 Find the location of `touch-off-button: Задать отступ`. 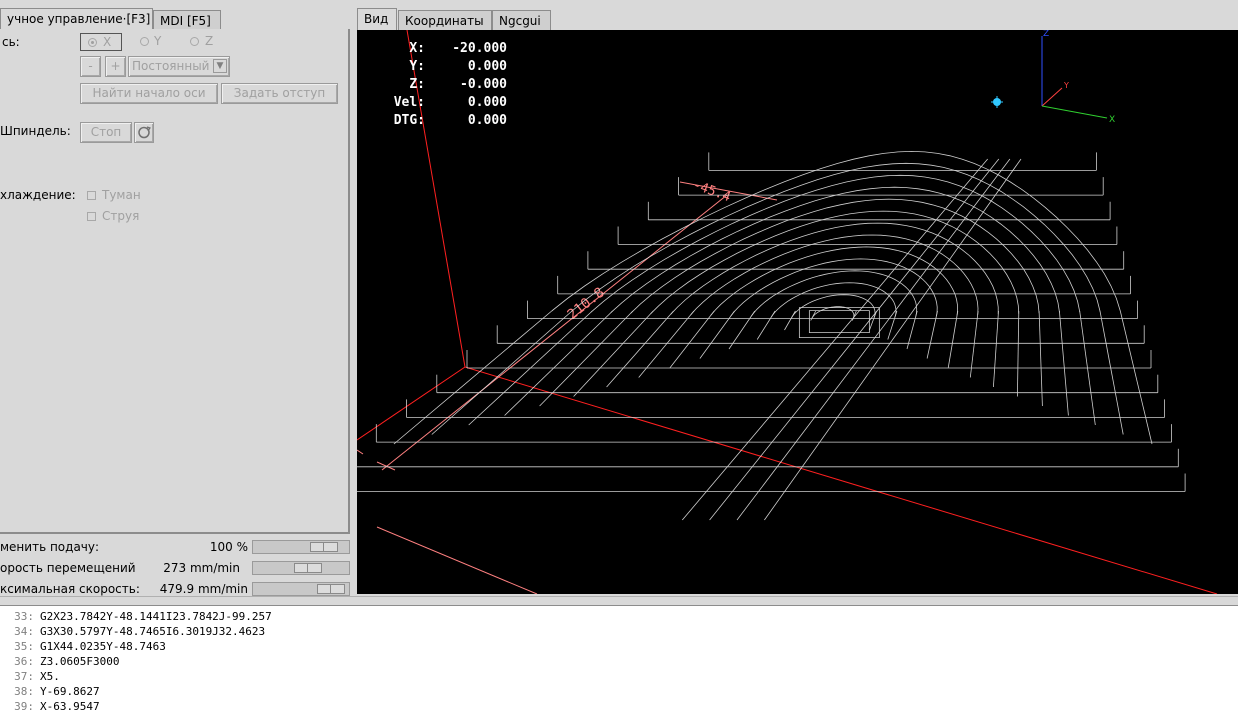

touch-off-button: Задать отступ is located at coordinates (279, 93).